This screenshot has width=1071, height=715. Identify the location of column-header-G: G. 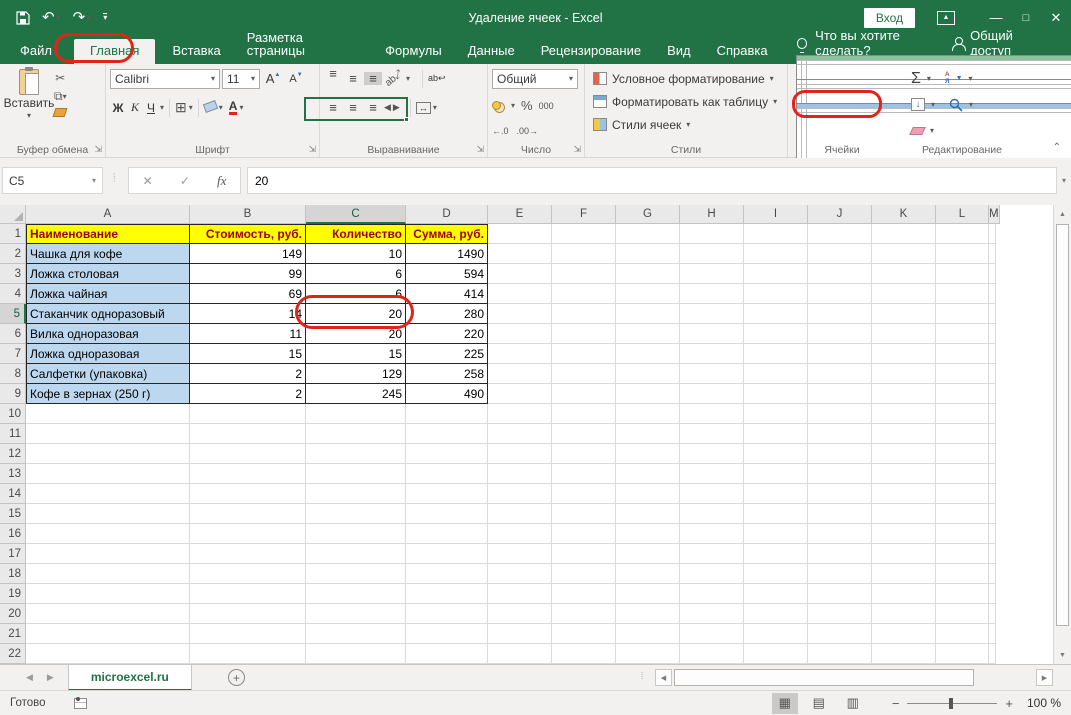
(648, 214).